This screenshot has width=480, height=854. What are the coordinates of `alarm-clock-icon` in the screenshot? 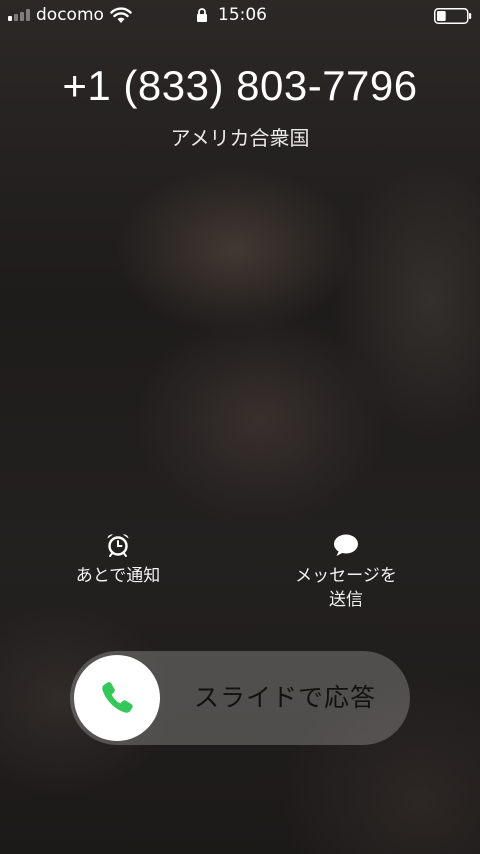 It's located at (118, 545).